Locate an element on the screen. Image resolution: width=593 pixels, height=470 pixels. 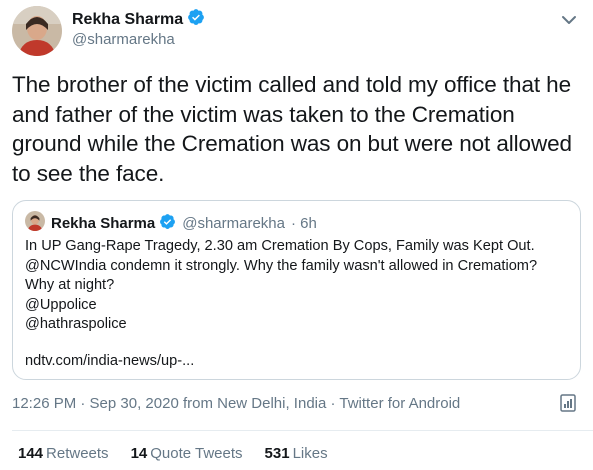
retweets-stat: 144 Retweets is located at coordinates (63, 453).